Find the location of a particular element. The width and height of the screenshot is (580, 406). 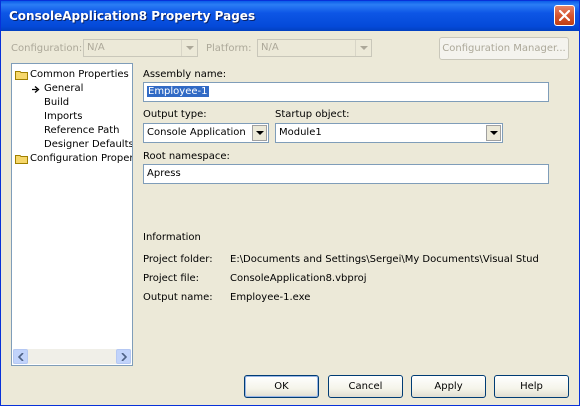

folder-icon is located at coordinates (21, 159).